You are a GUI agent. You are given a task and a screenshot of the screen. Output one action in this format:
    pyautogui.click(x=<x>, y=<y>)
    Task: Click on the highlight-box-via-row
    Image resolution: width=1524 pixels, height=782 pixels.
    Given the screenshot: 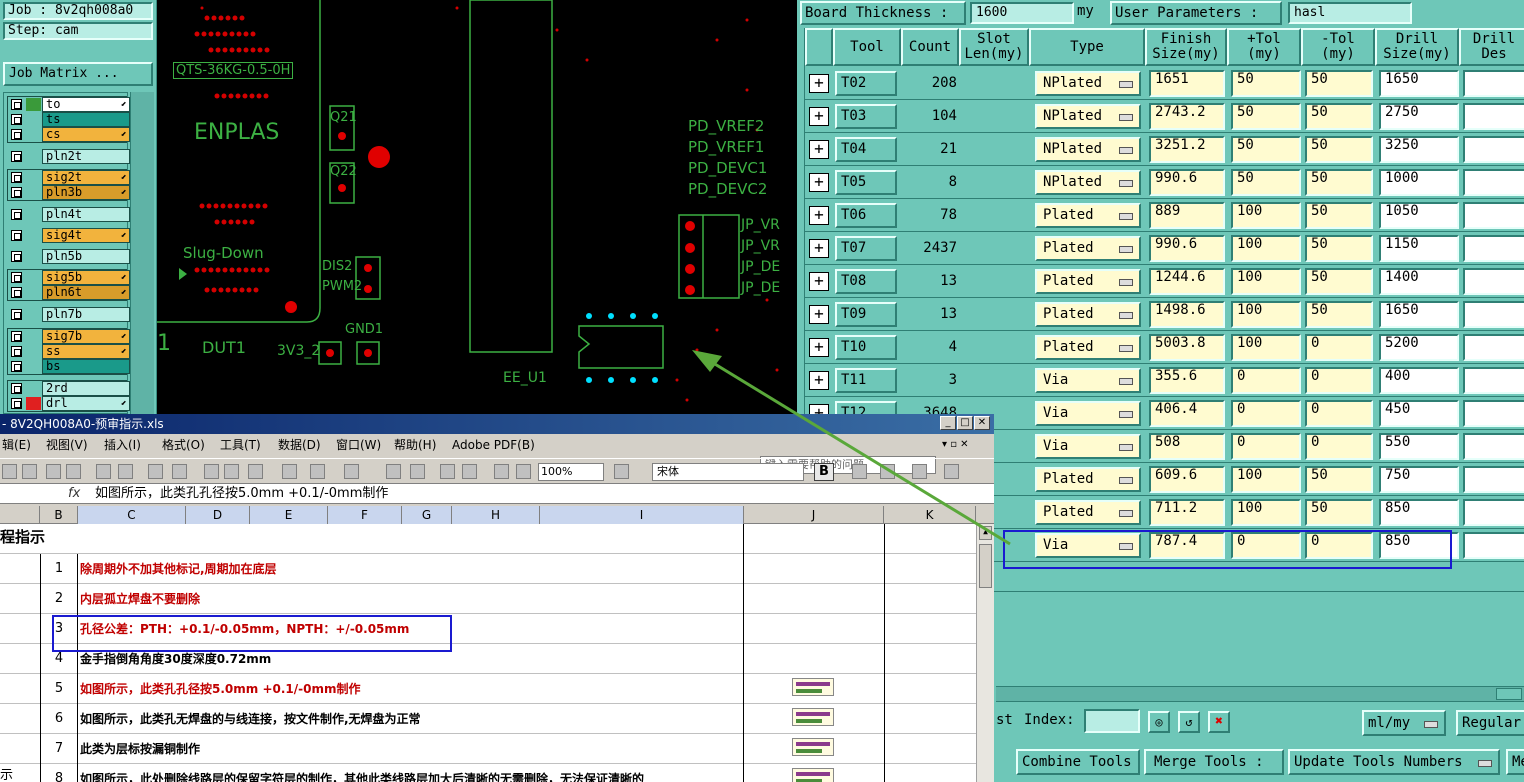 What is the action you would take?
    pyautogui.click(x=1227, y=549)
    